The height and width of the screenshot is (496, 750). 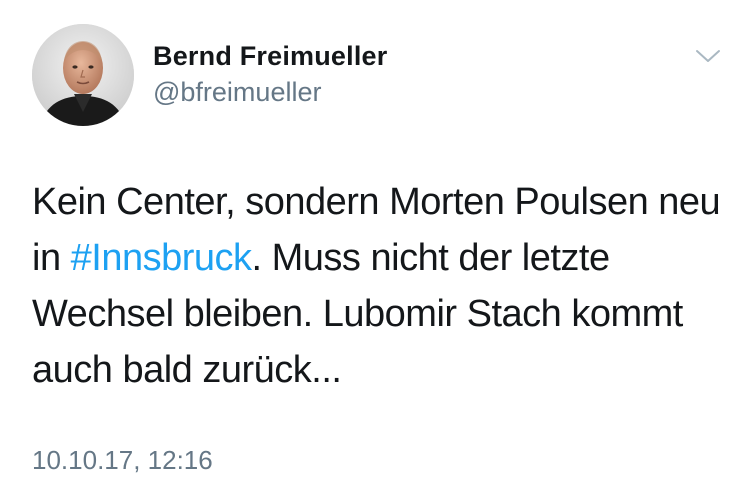 I want to click on author-display-name: Bernd Freimueller, so click(x=270, y=56).